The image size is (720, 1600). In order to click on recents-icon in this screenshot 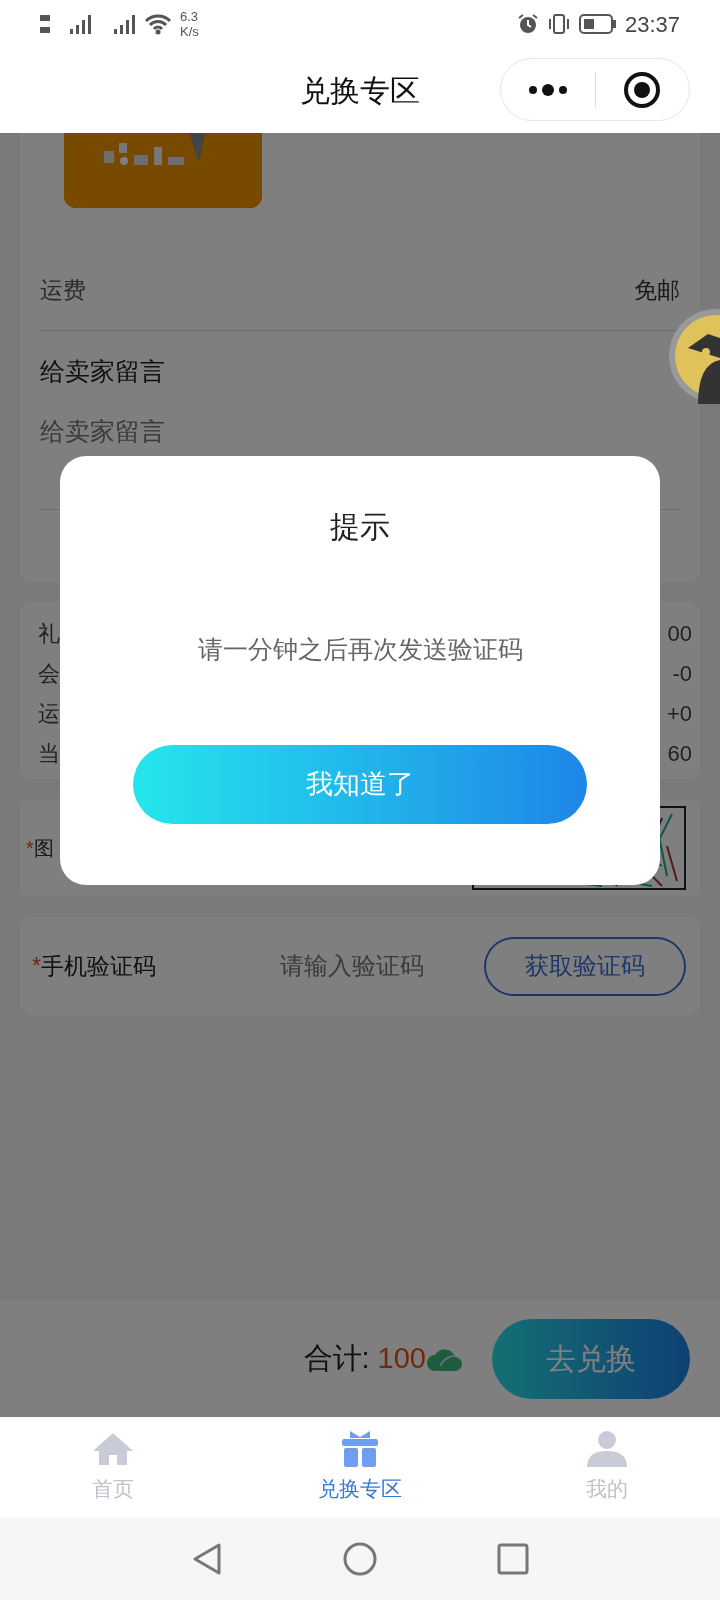, I will do `click(513, 1558)`.